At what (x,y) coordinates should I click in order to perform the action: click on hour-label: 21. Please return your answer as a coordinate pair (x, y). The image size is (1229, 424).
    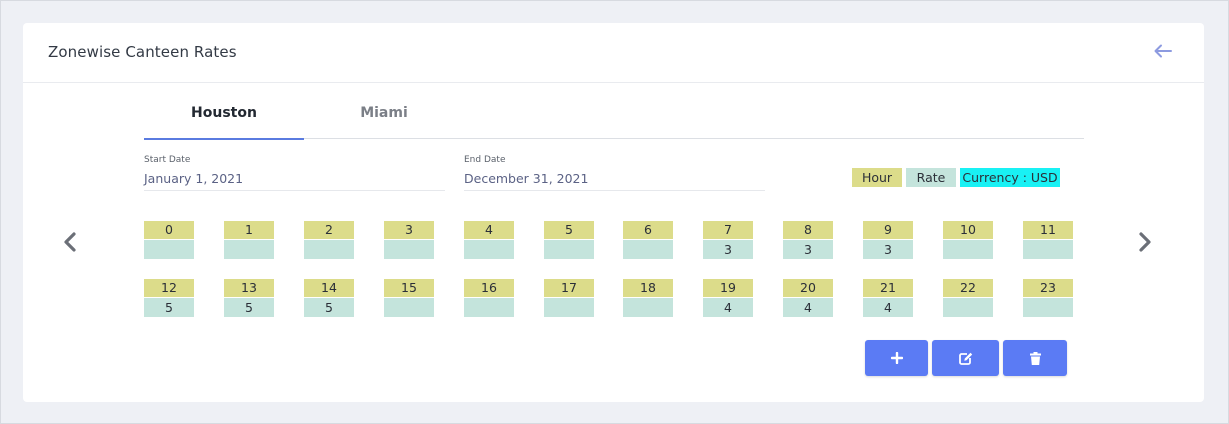
    Looking at the image, I should click on (888, 288).